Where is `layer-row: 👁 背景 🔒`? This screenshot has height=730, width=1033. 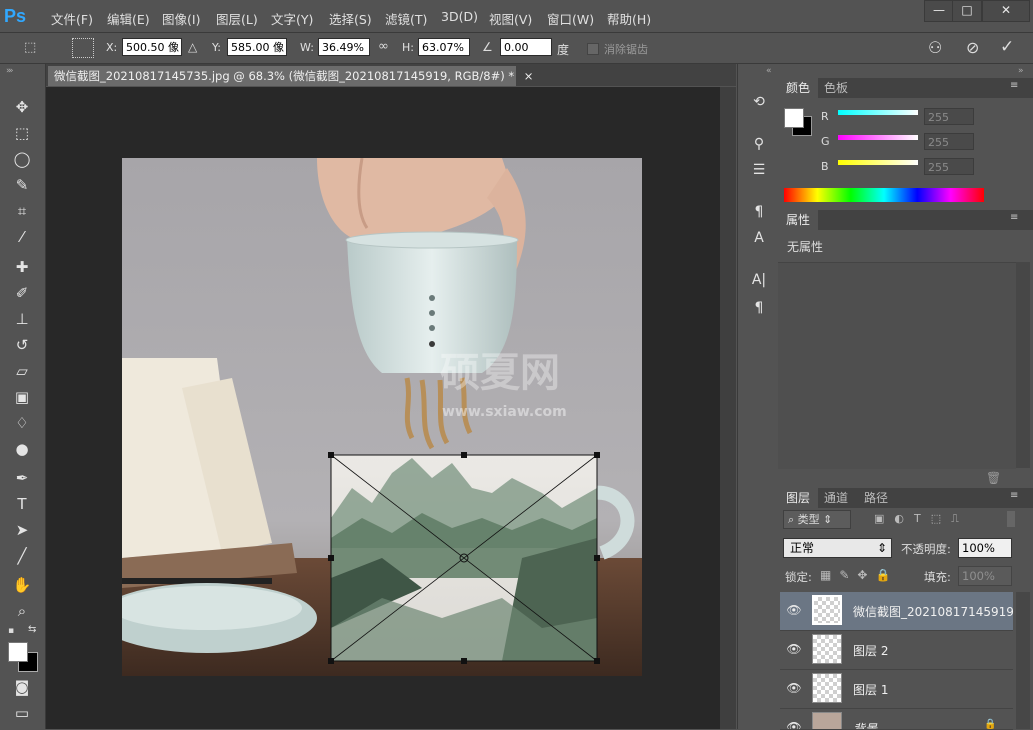 layer-row: 👁 背景 🔒 is located at coordinates (896, 719).